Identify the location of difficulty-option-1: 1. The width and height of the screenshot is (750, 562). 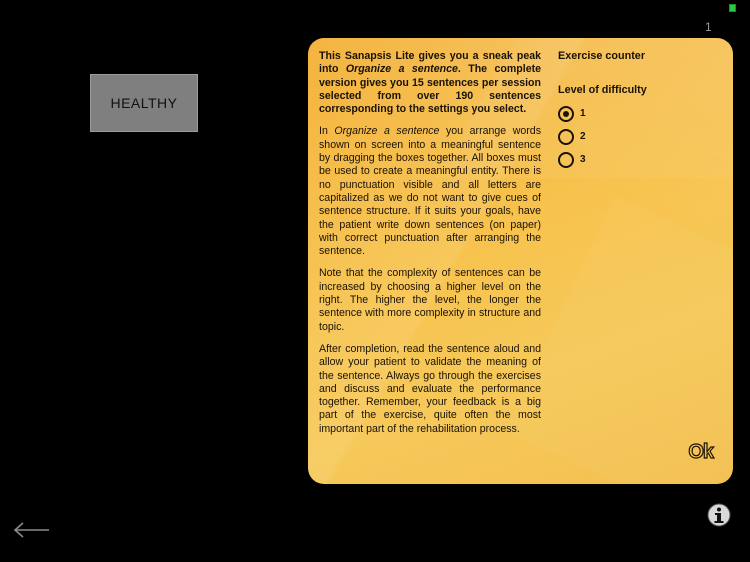
(638, 113).